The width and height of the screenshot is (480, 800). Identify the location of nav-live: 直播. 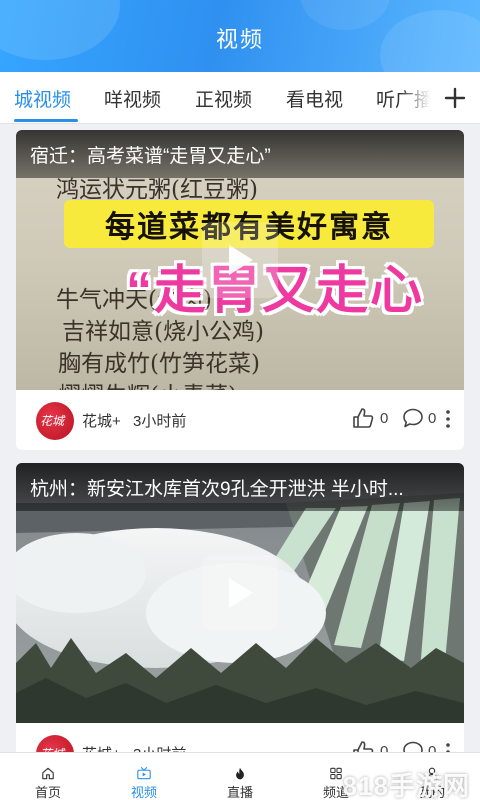
(240, 776).